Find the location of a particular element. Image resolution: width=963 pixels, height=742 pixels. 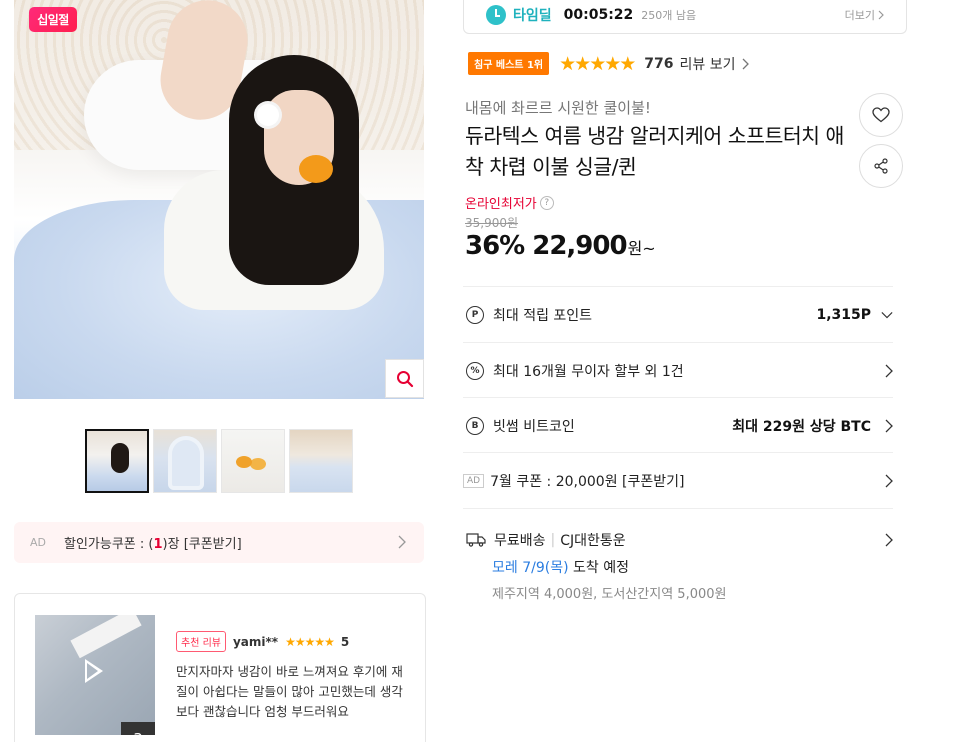

review-header: 추천 리뷰 yami** ★★★★★ 5 is located at coordinates (262, 641).